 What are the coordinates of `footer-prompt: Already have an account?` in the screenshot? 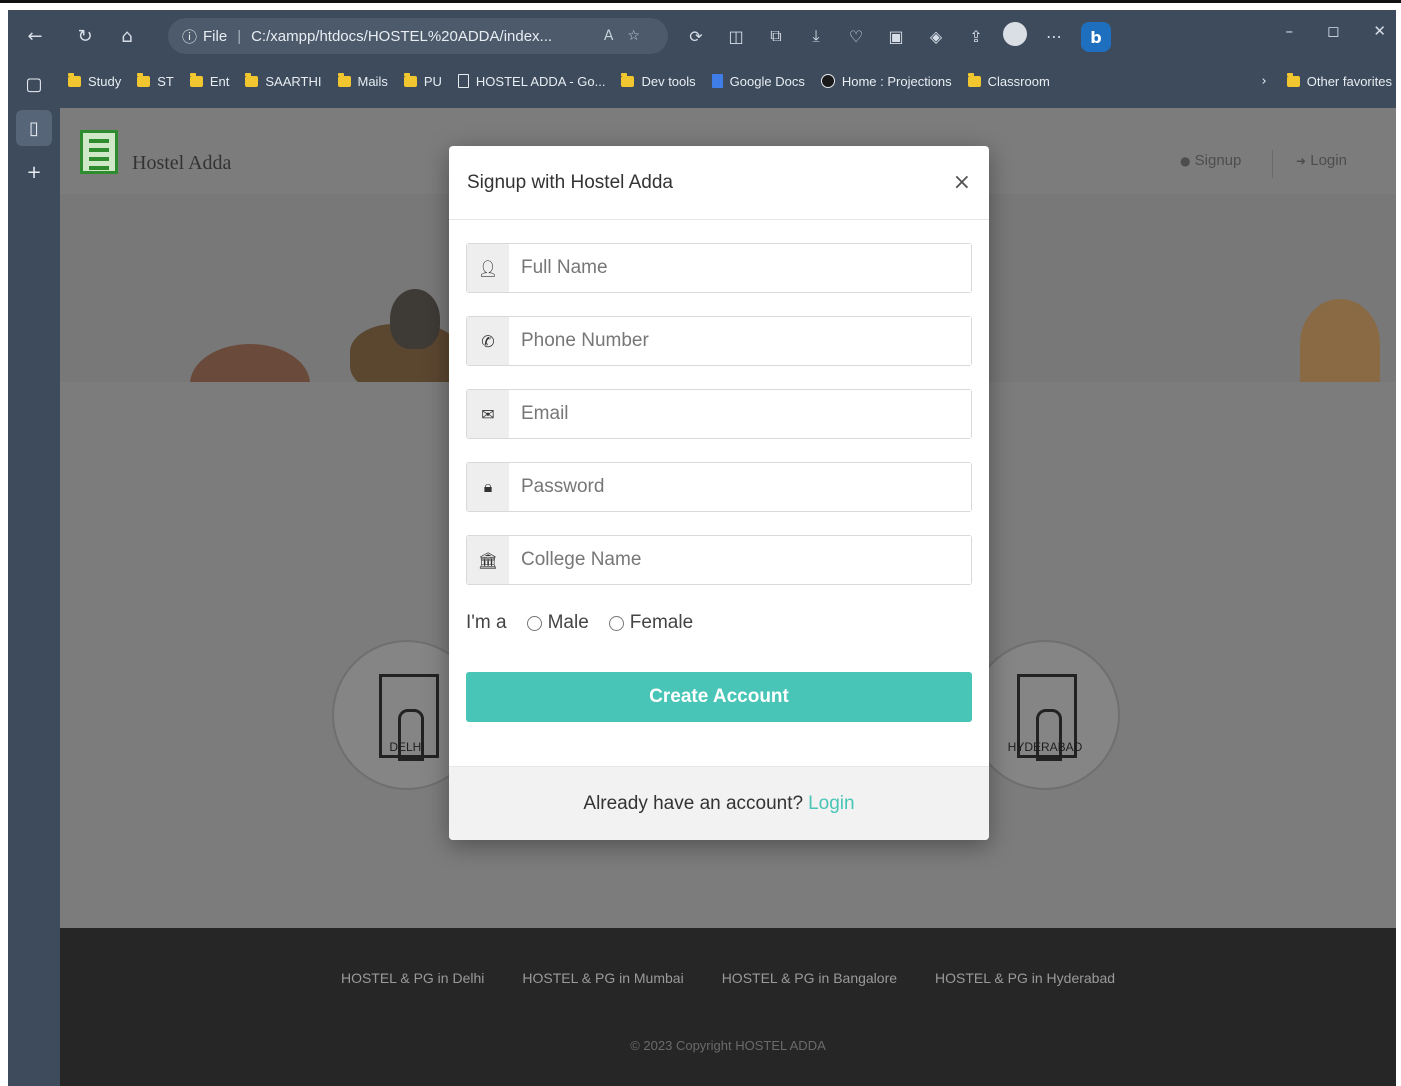 It's located at (693, 803).